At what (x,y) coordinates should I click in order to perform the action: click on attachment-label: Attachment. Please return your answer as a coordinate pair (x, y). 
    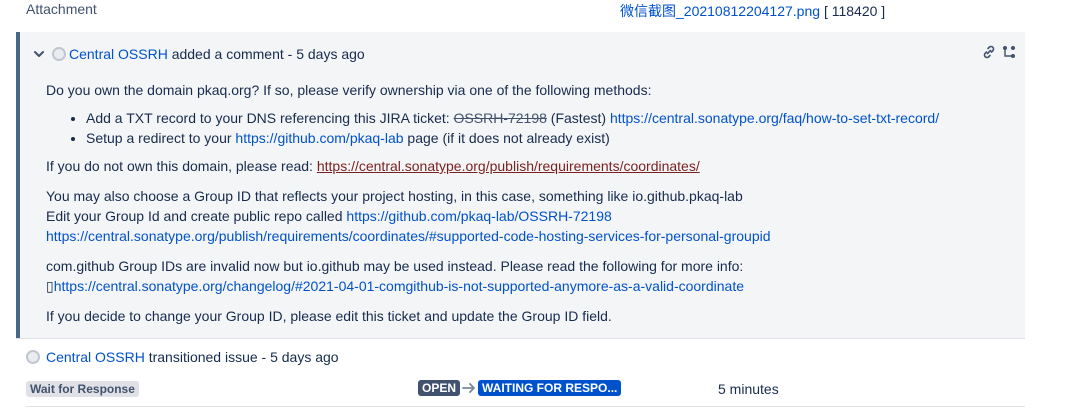
    Looking at the image, I should click on (61, 9).